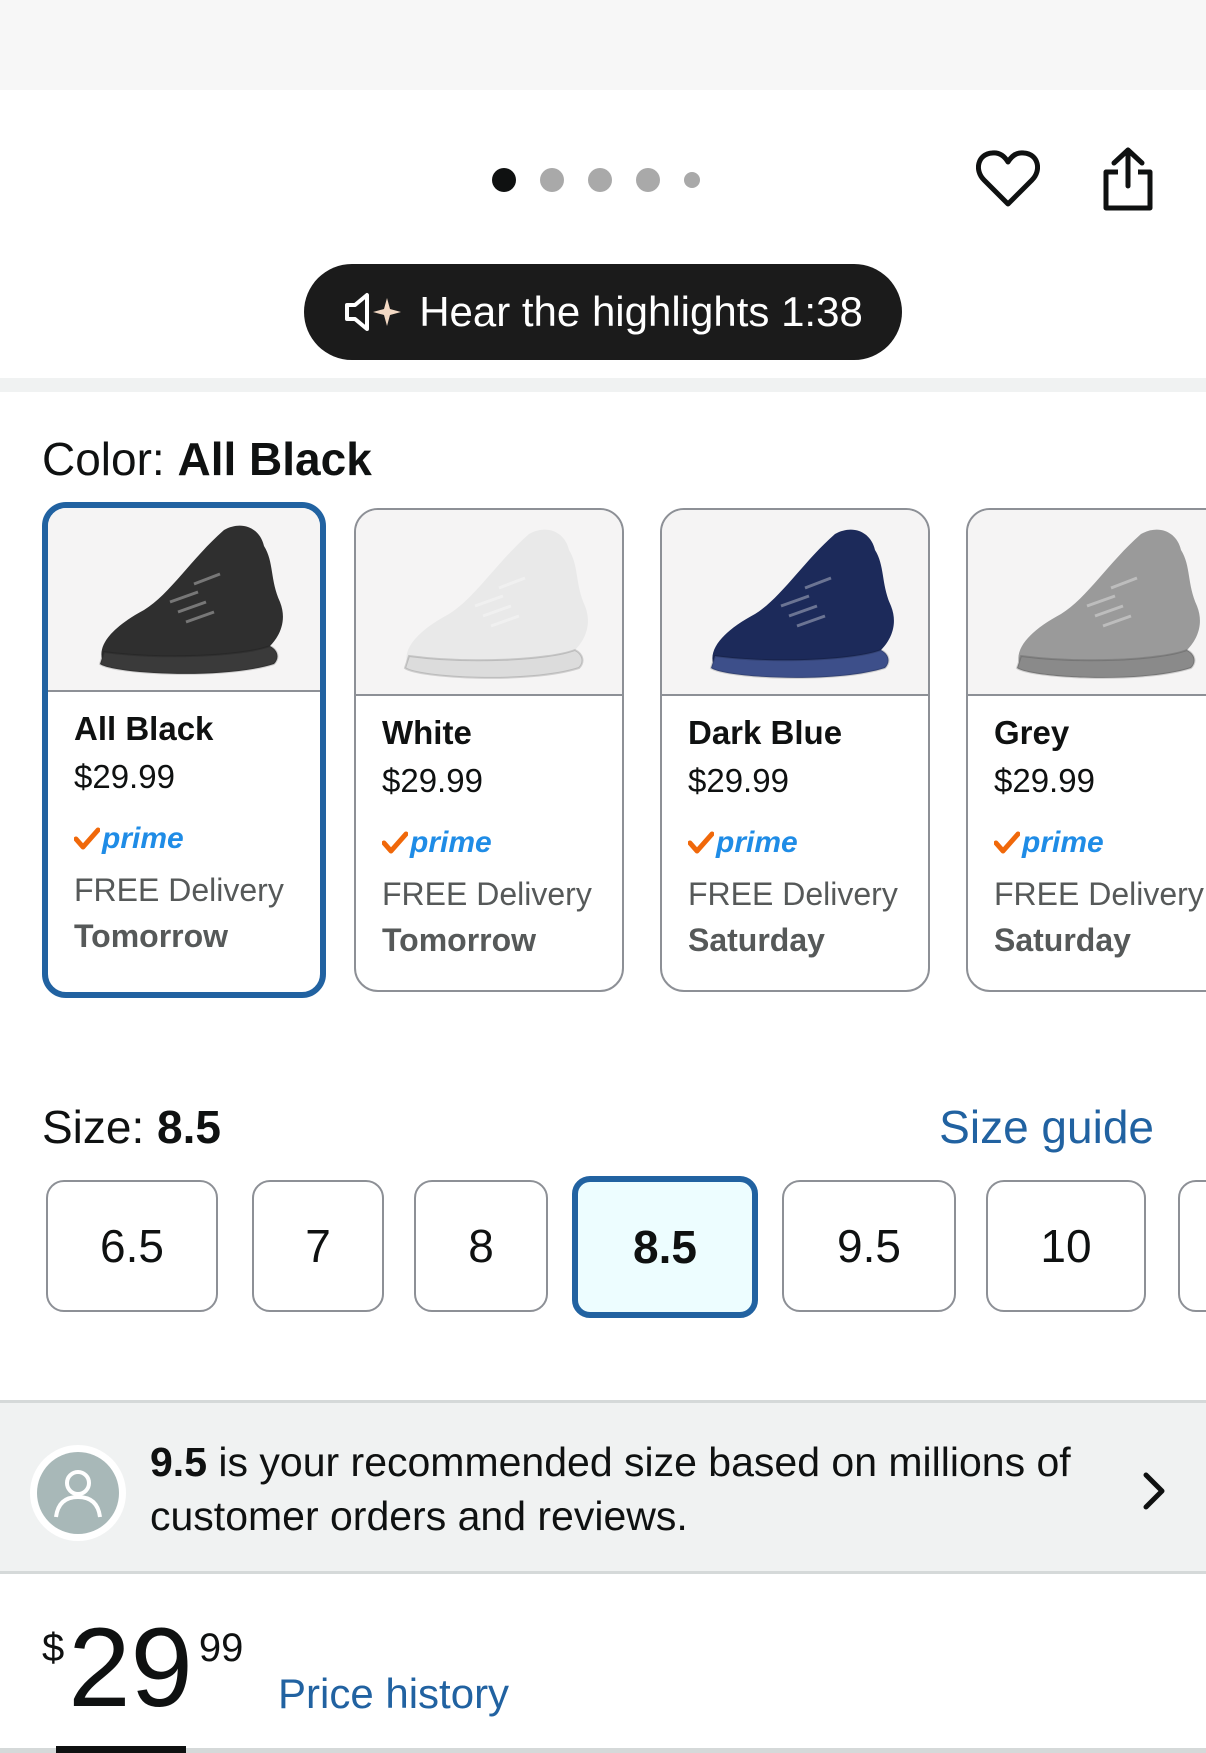 The height and width of the screenshot is (1753, 1206). Describe the element at coordinates (274, 459) in the screenshot. I see `selected-color-name: All Black` at that location.